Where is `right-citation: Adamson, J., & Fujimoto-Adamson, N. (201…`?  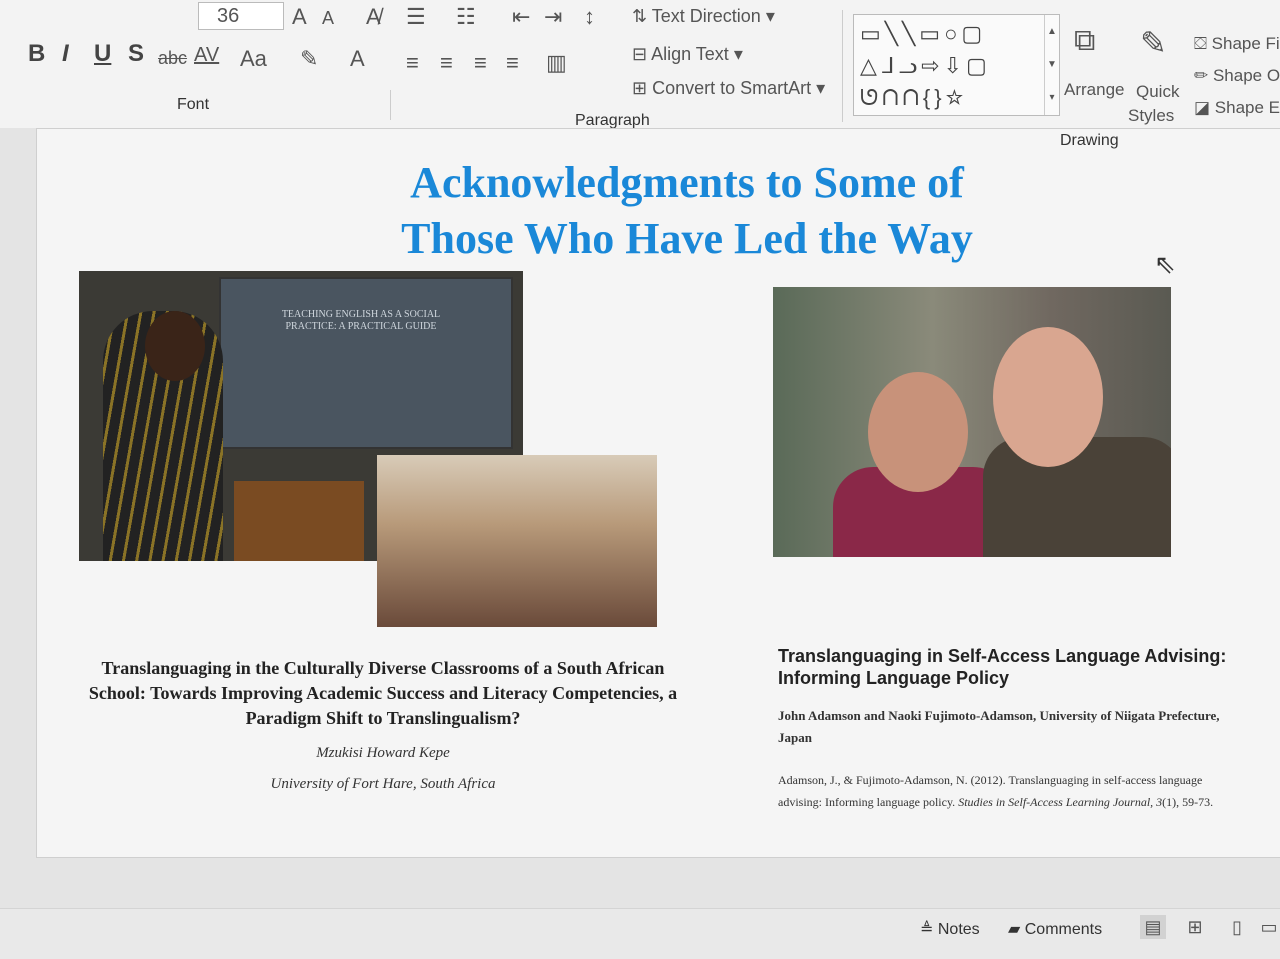 right-citation: Adamson, J., & Fujimoto-Adamson, N. (201… is located at coordinates (1008, 791).